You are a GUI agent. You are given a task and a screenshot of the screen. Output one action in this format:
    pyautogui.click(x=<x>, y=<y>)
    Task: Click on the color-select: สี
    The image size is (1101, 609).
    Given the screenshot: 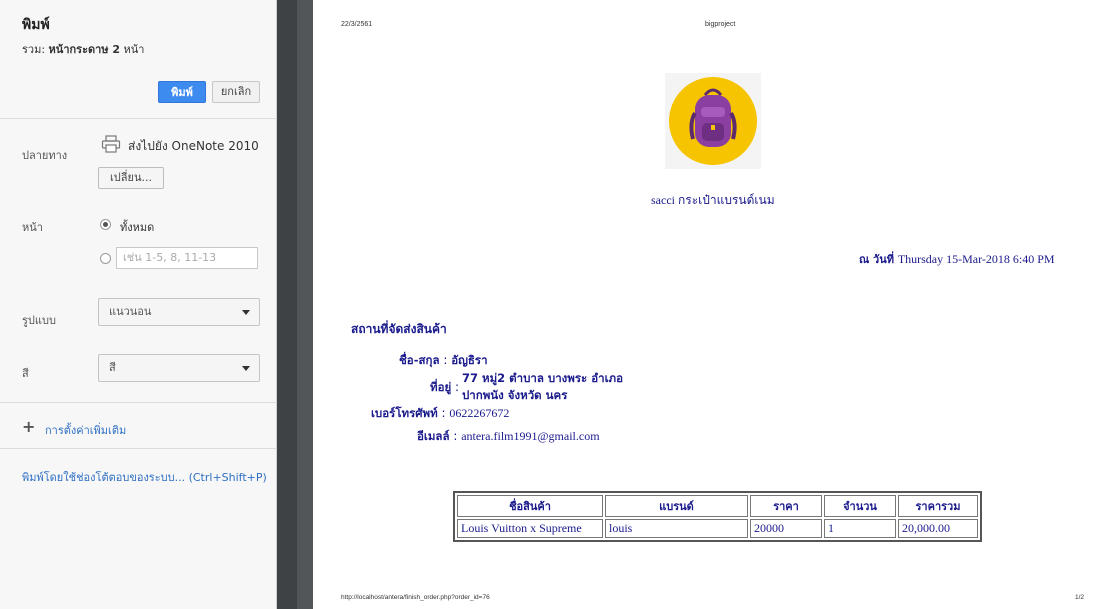 What is the action you would take?
    pyautogui.click(x=179, y=368)
    